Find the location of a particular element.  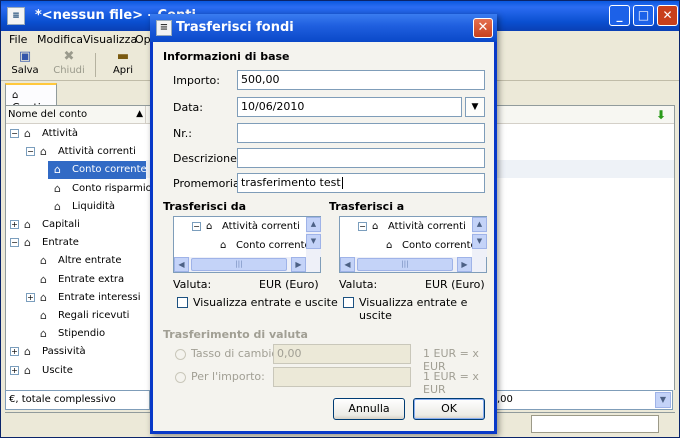

number-field is located at coordinates (361, 133).